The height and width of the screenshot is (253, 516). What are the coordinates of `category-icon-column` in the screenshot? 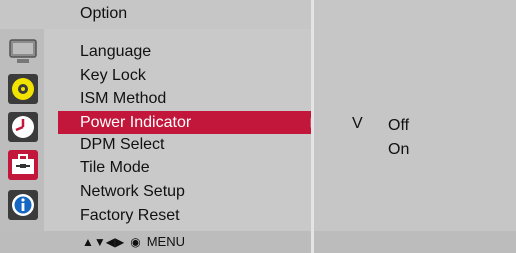 It's located at (22, 130).